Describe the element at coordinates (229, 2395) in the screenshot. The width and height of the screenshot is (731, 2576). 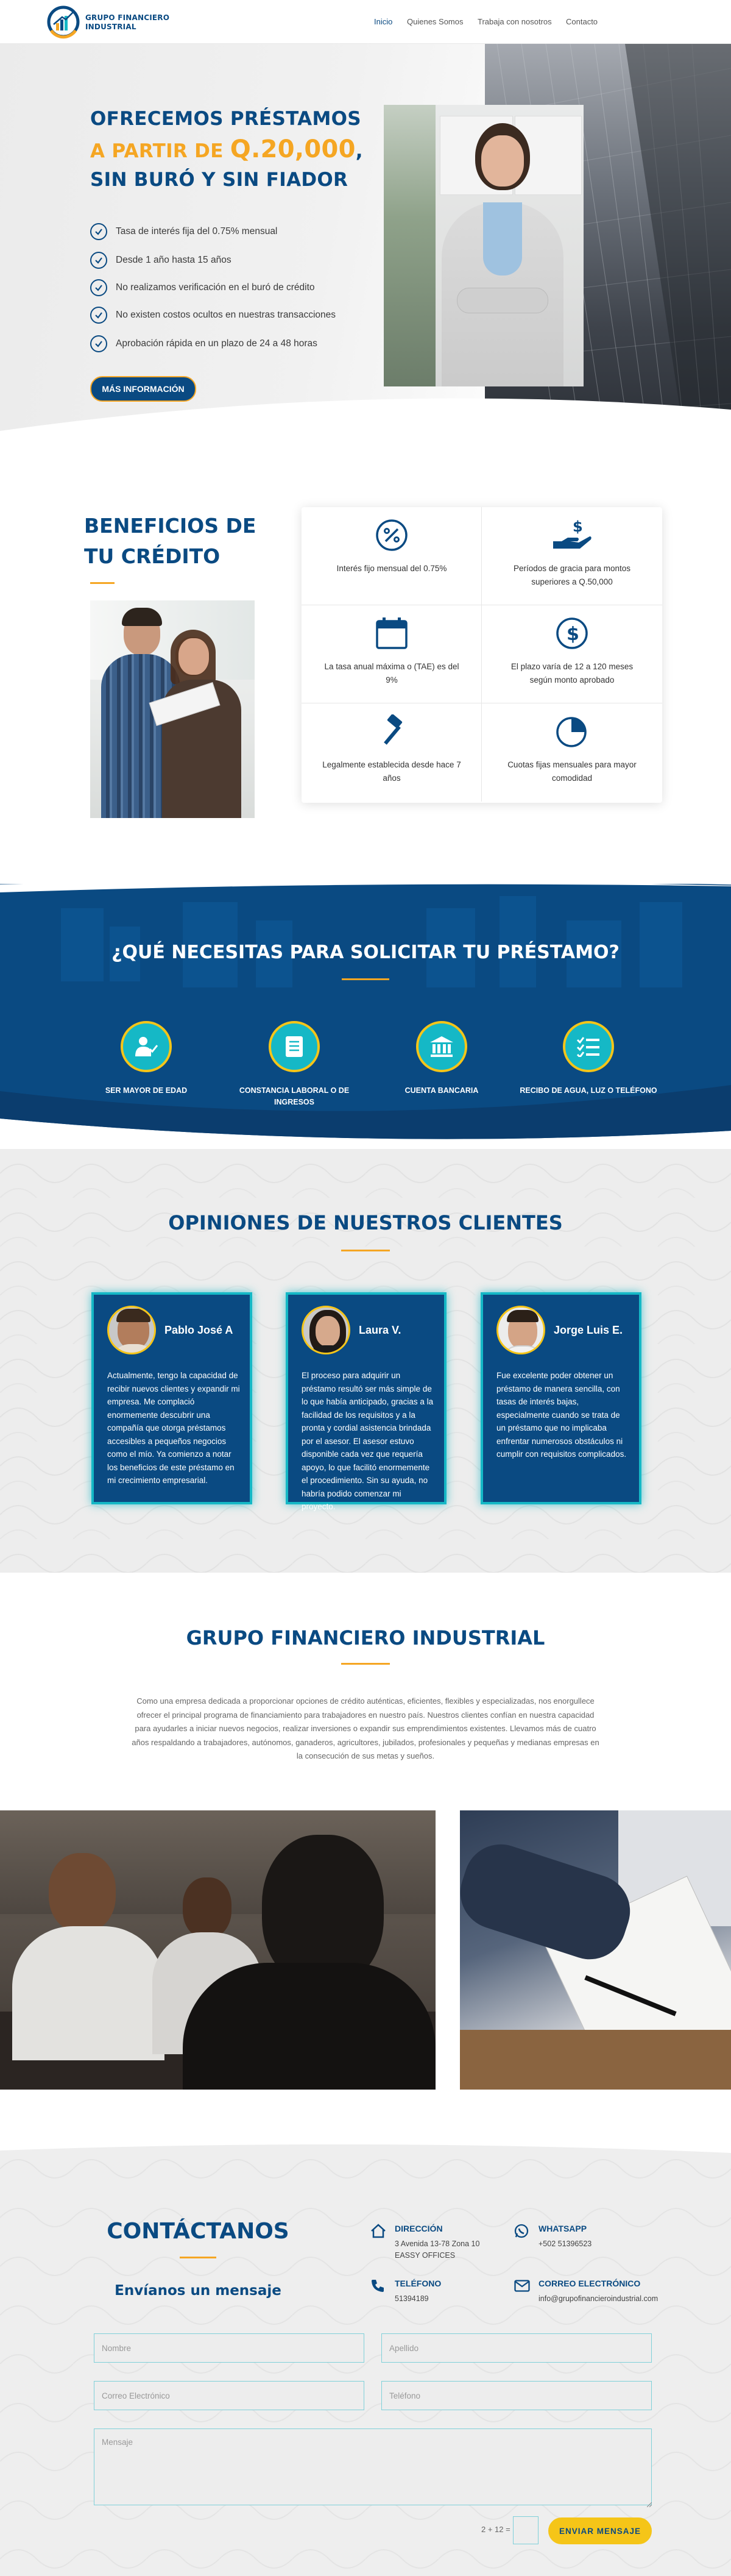
I see `email-input: Correo Electrónico` at that location.